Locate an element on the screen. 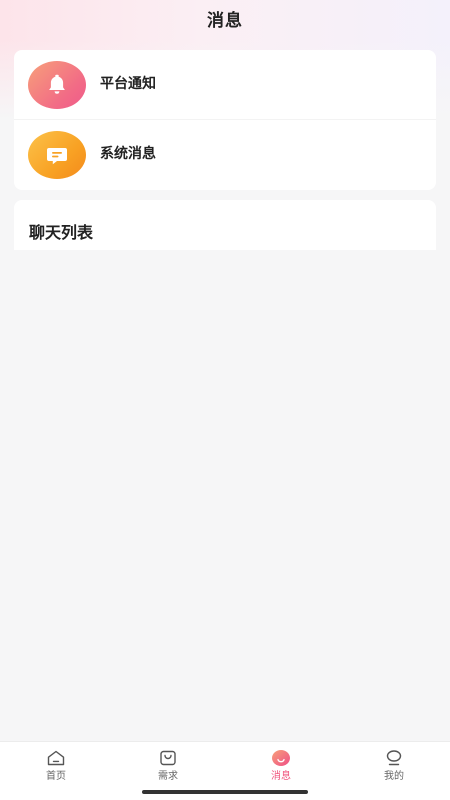  page-title: 消息 is located at coordinates (225, 20).